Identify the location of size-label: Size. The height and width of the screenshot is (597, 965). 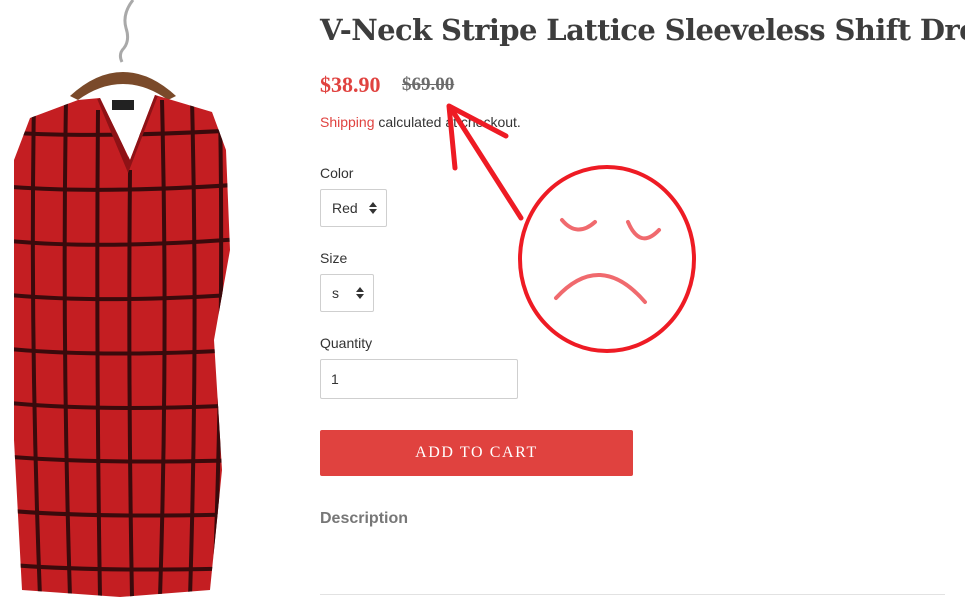
(334, 258).